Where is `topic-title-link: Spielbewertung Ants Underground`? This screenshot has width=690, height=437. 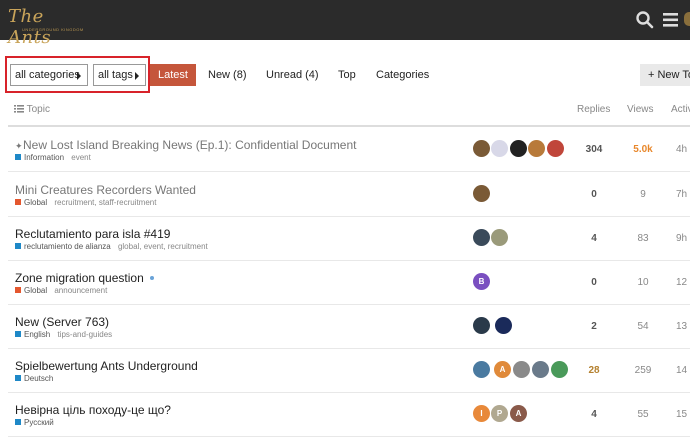 topic-title-link: Spielbewertung Ants Underground is located at coordinates (106, 366).